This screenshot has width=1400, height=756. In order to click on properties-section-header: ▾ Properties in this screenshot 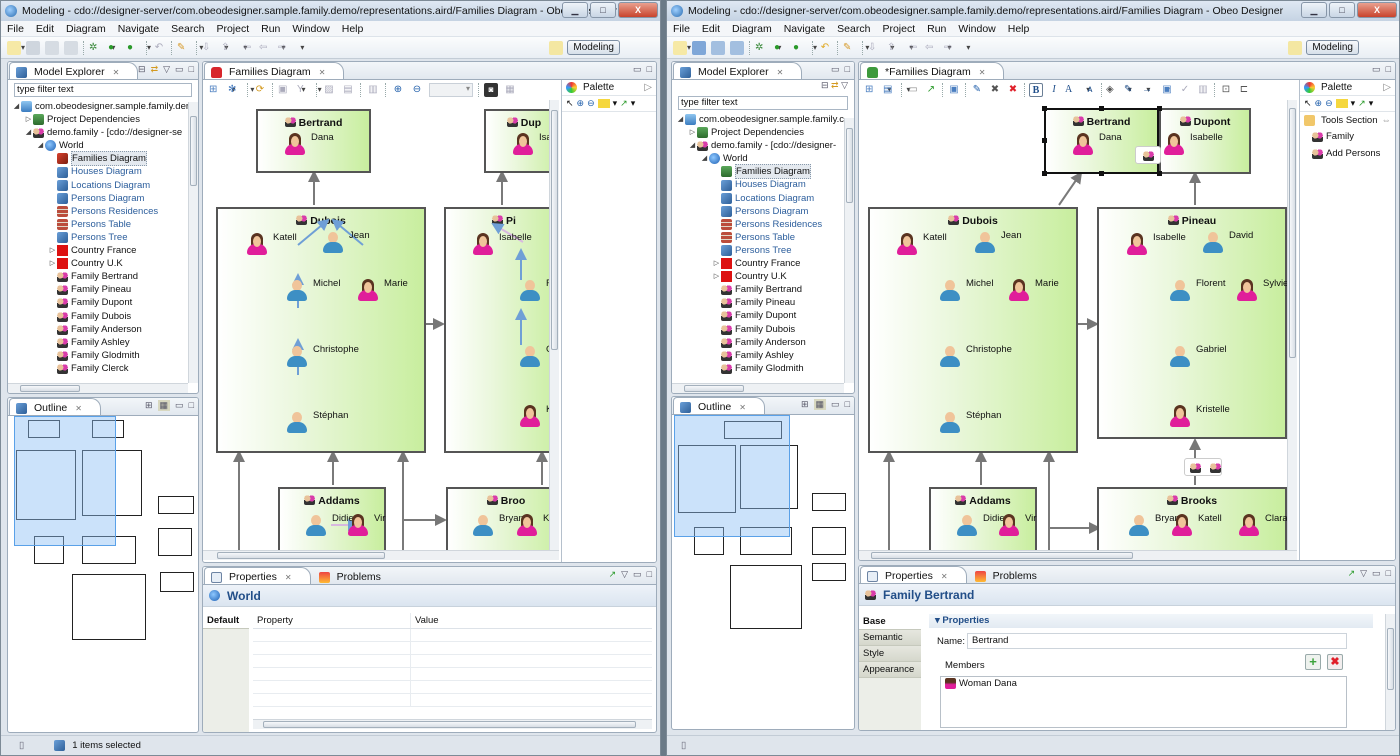, I will do `click(1151, 621)`.